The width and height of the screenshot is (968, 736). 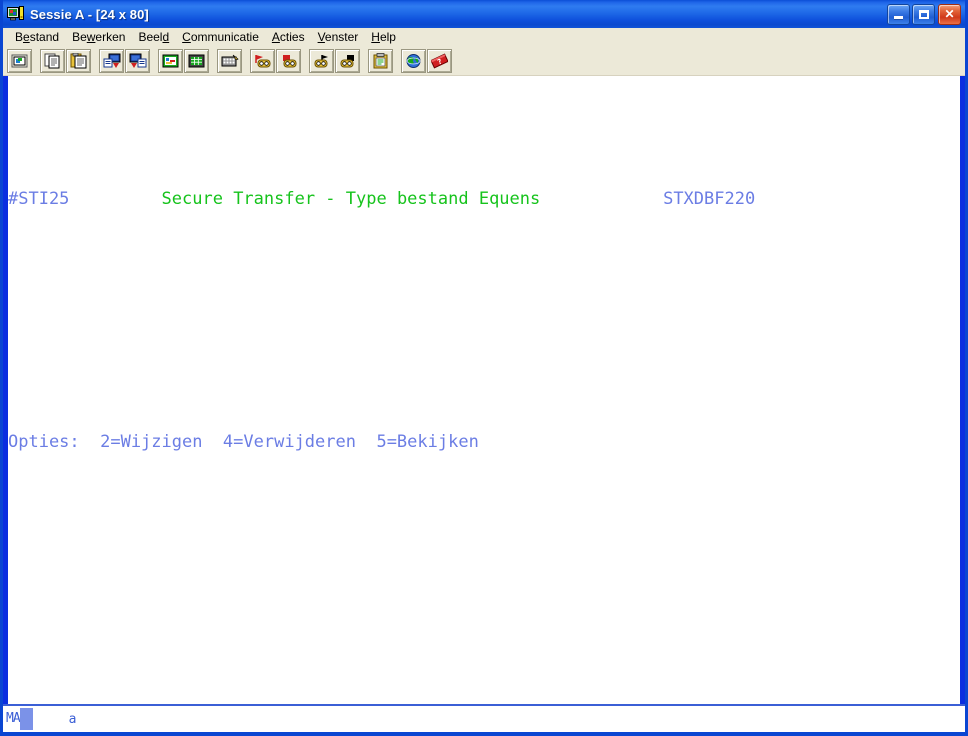 I want to click on globe-icon, so click(x=413, y=61).